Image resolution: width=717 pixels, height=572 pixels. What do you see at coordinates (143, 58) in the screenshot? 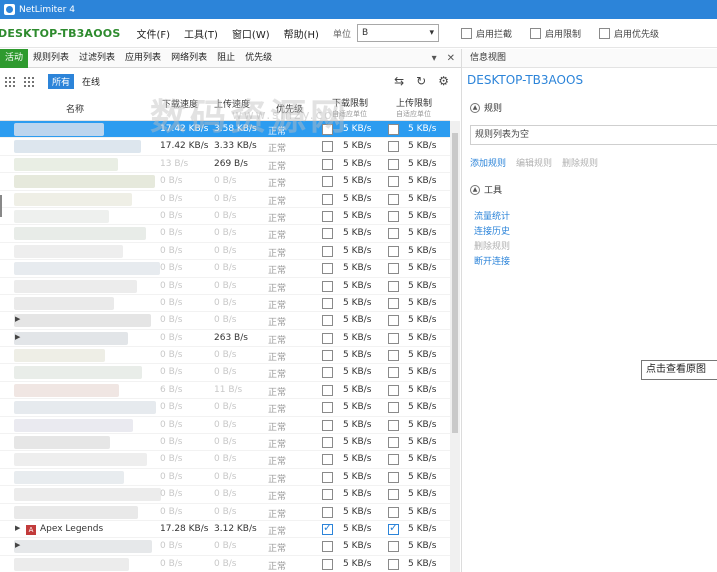
I see `tab-apps: 应用列表` at bounding box center [143, 58].